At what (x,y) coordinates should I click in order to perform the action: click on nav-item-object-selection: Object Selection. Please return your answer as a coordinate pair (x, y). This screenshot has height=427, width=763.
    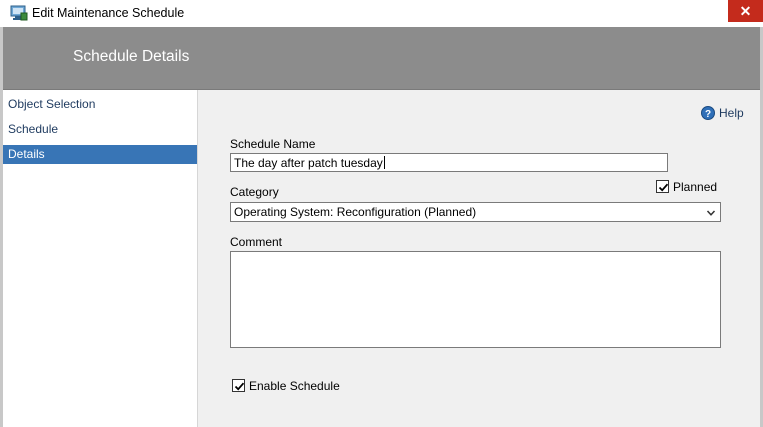
    Looking at the image, I should click on (100, 104).